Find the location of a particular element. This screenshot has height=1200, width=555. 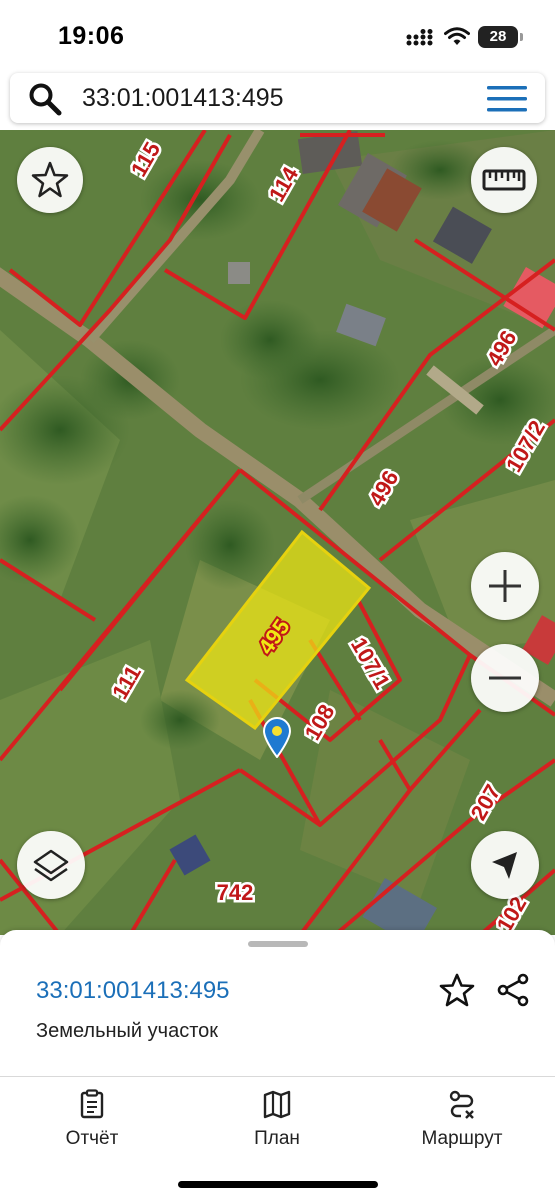

zoom-out-button is located at coordinates (505, 678).